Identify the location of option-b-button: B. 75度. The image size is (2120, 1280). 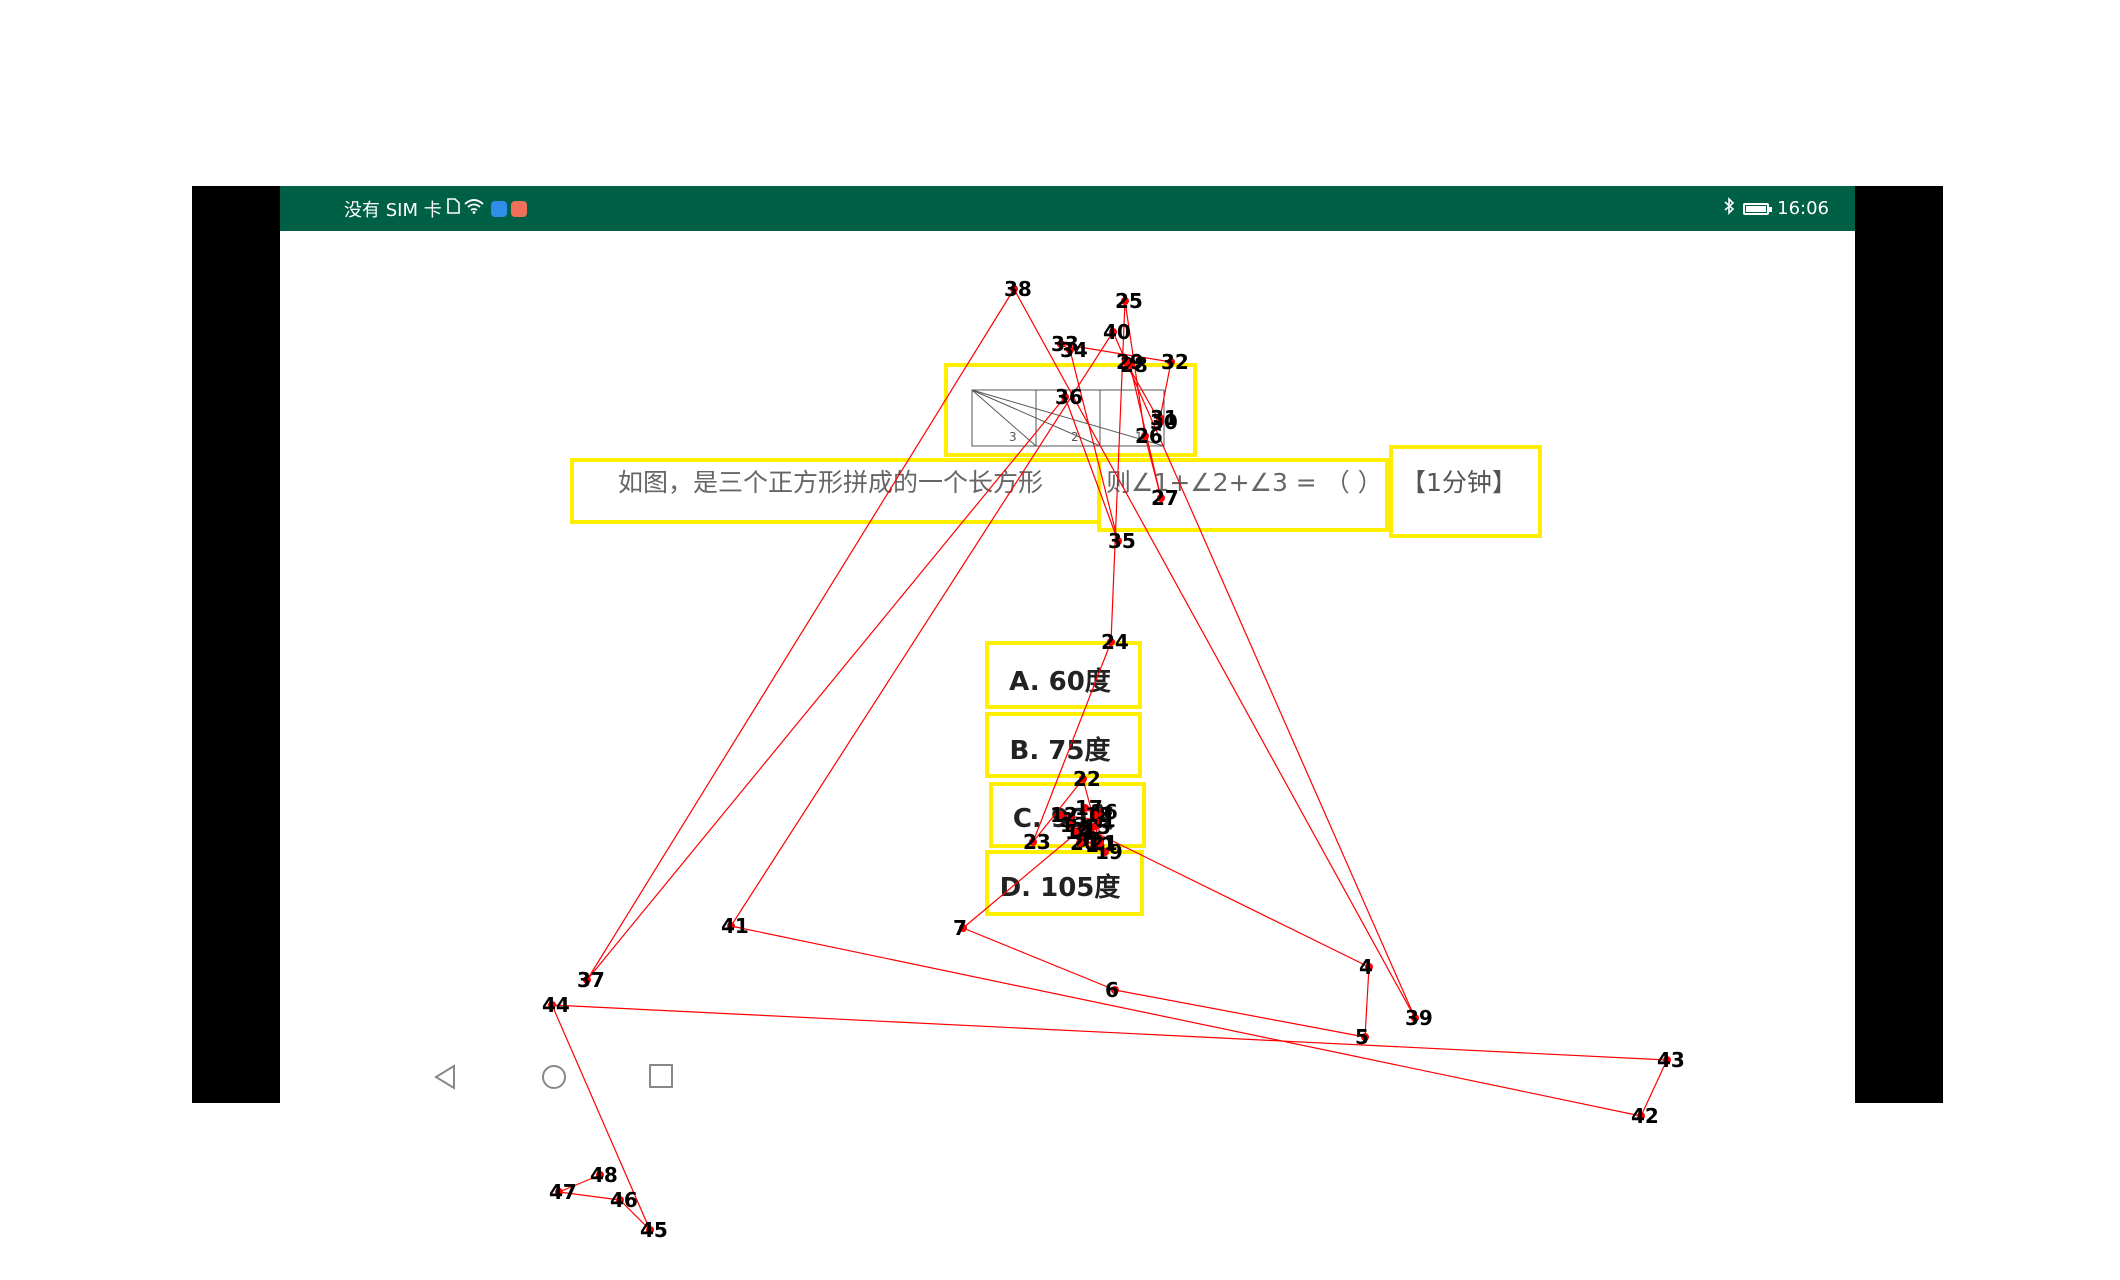
(1060, 748).